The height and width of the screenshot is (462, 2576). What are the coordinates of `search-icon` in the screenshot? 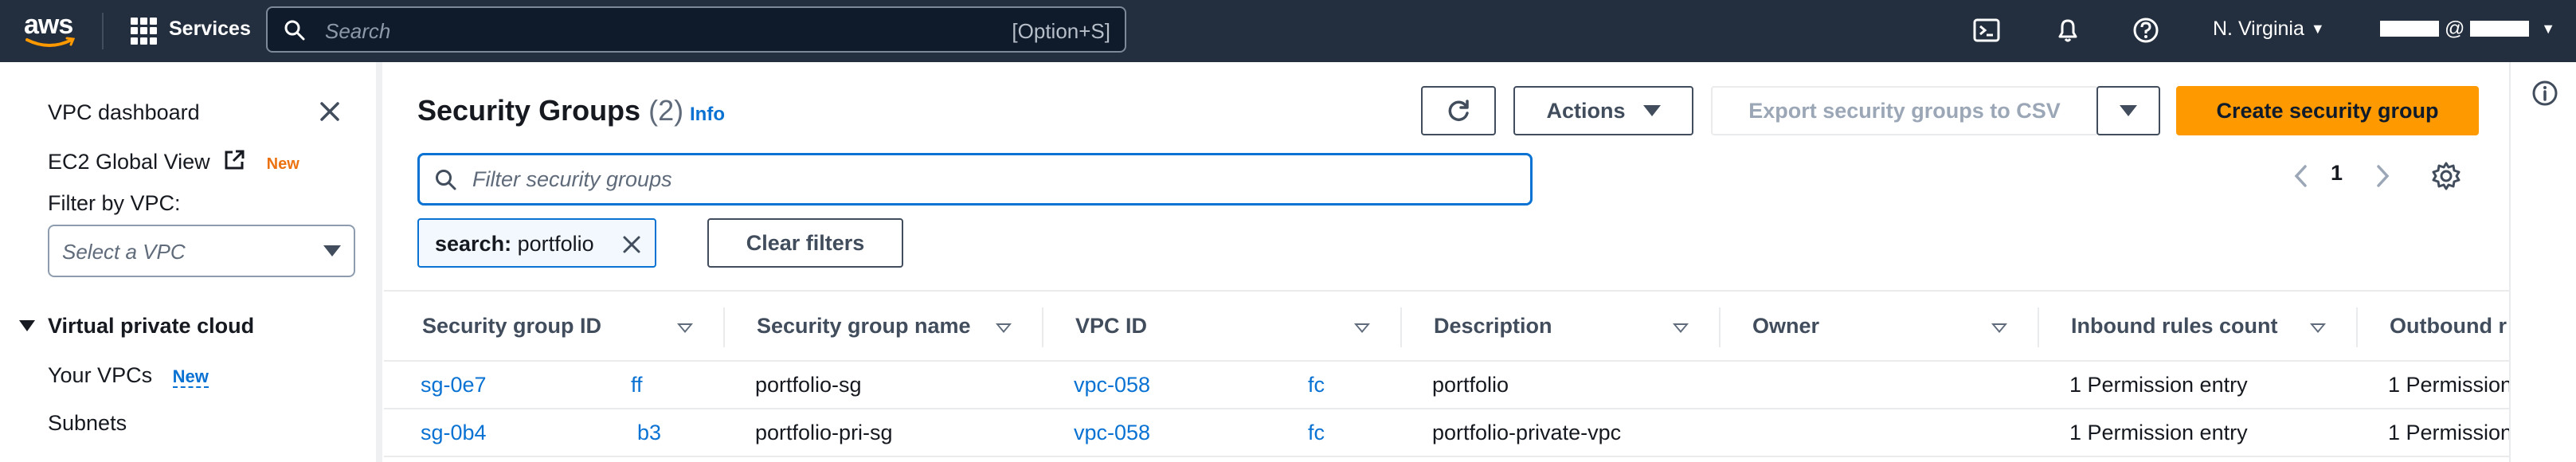 It's located at (294, 30).